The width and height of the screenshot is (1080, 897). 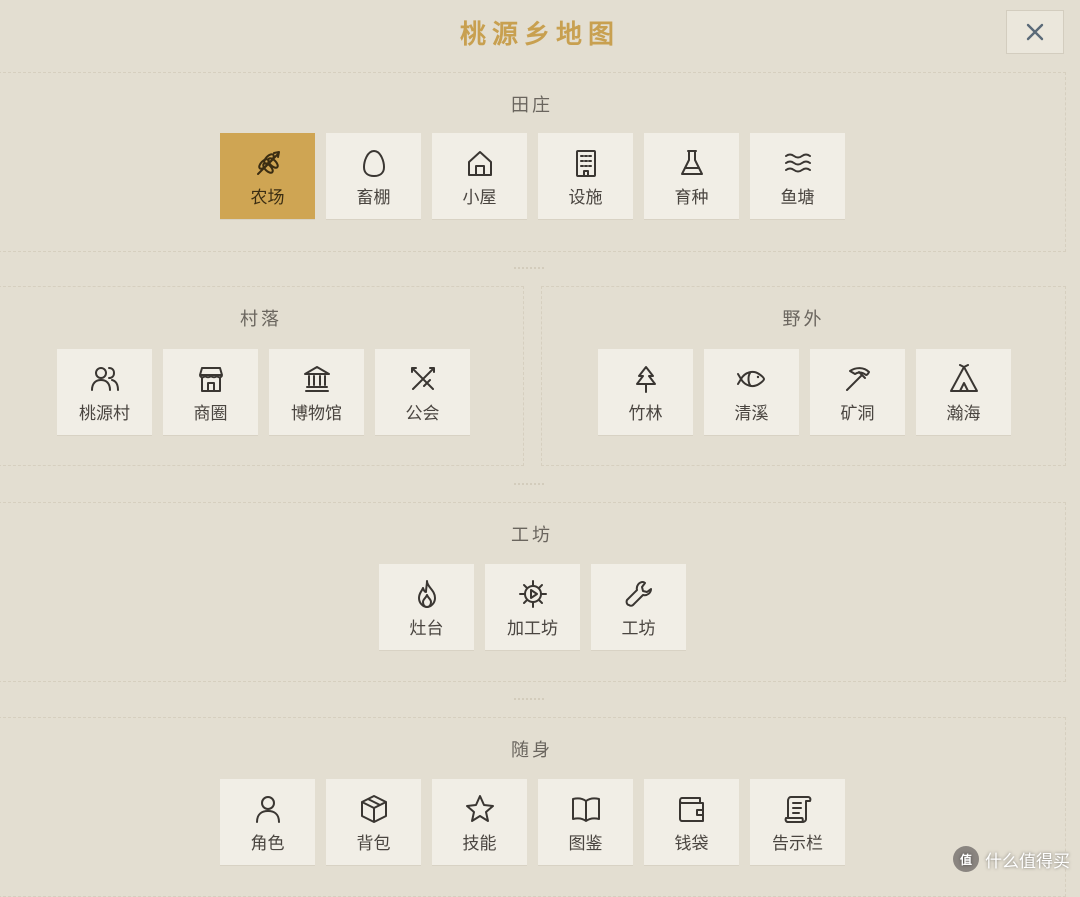 I want to click on tile-tianzhuang-3: 设施, so click(x=585, y=176).